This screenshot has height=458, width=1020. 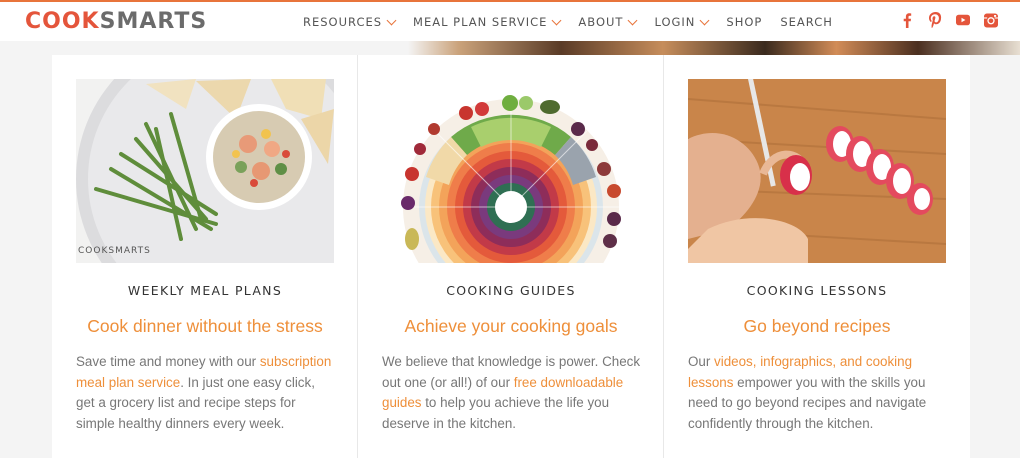 What do you see at coordinates (510, 48) in the screenshot?
I see `hero-image-strip` at bounding box center [510, 48].